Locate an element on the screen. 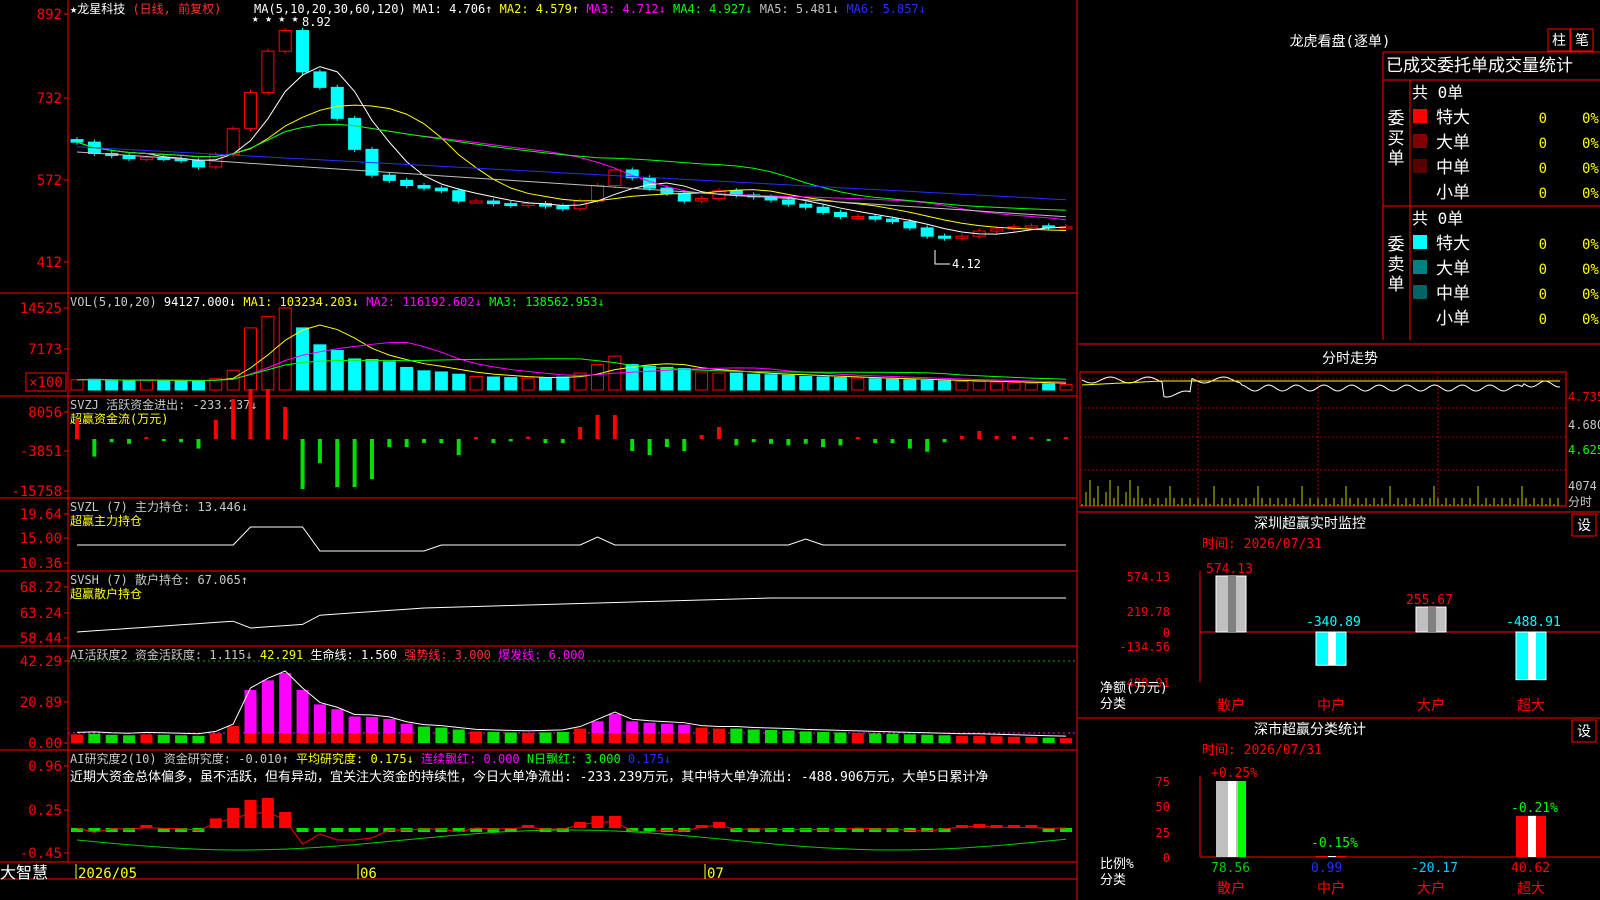  stats-bar-value: 40.62 is located at coordinates (1530, 868).